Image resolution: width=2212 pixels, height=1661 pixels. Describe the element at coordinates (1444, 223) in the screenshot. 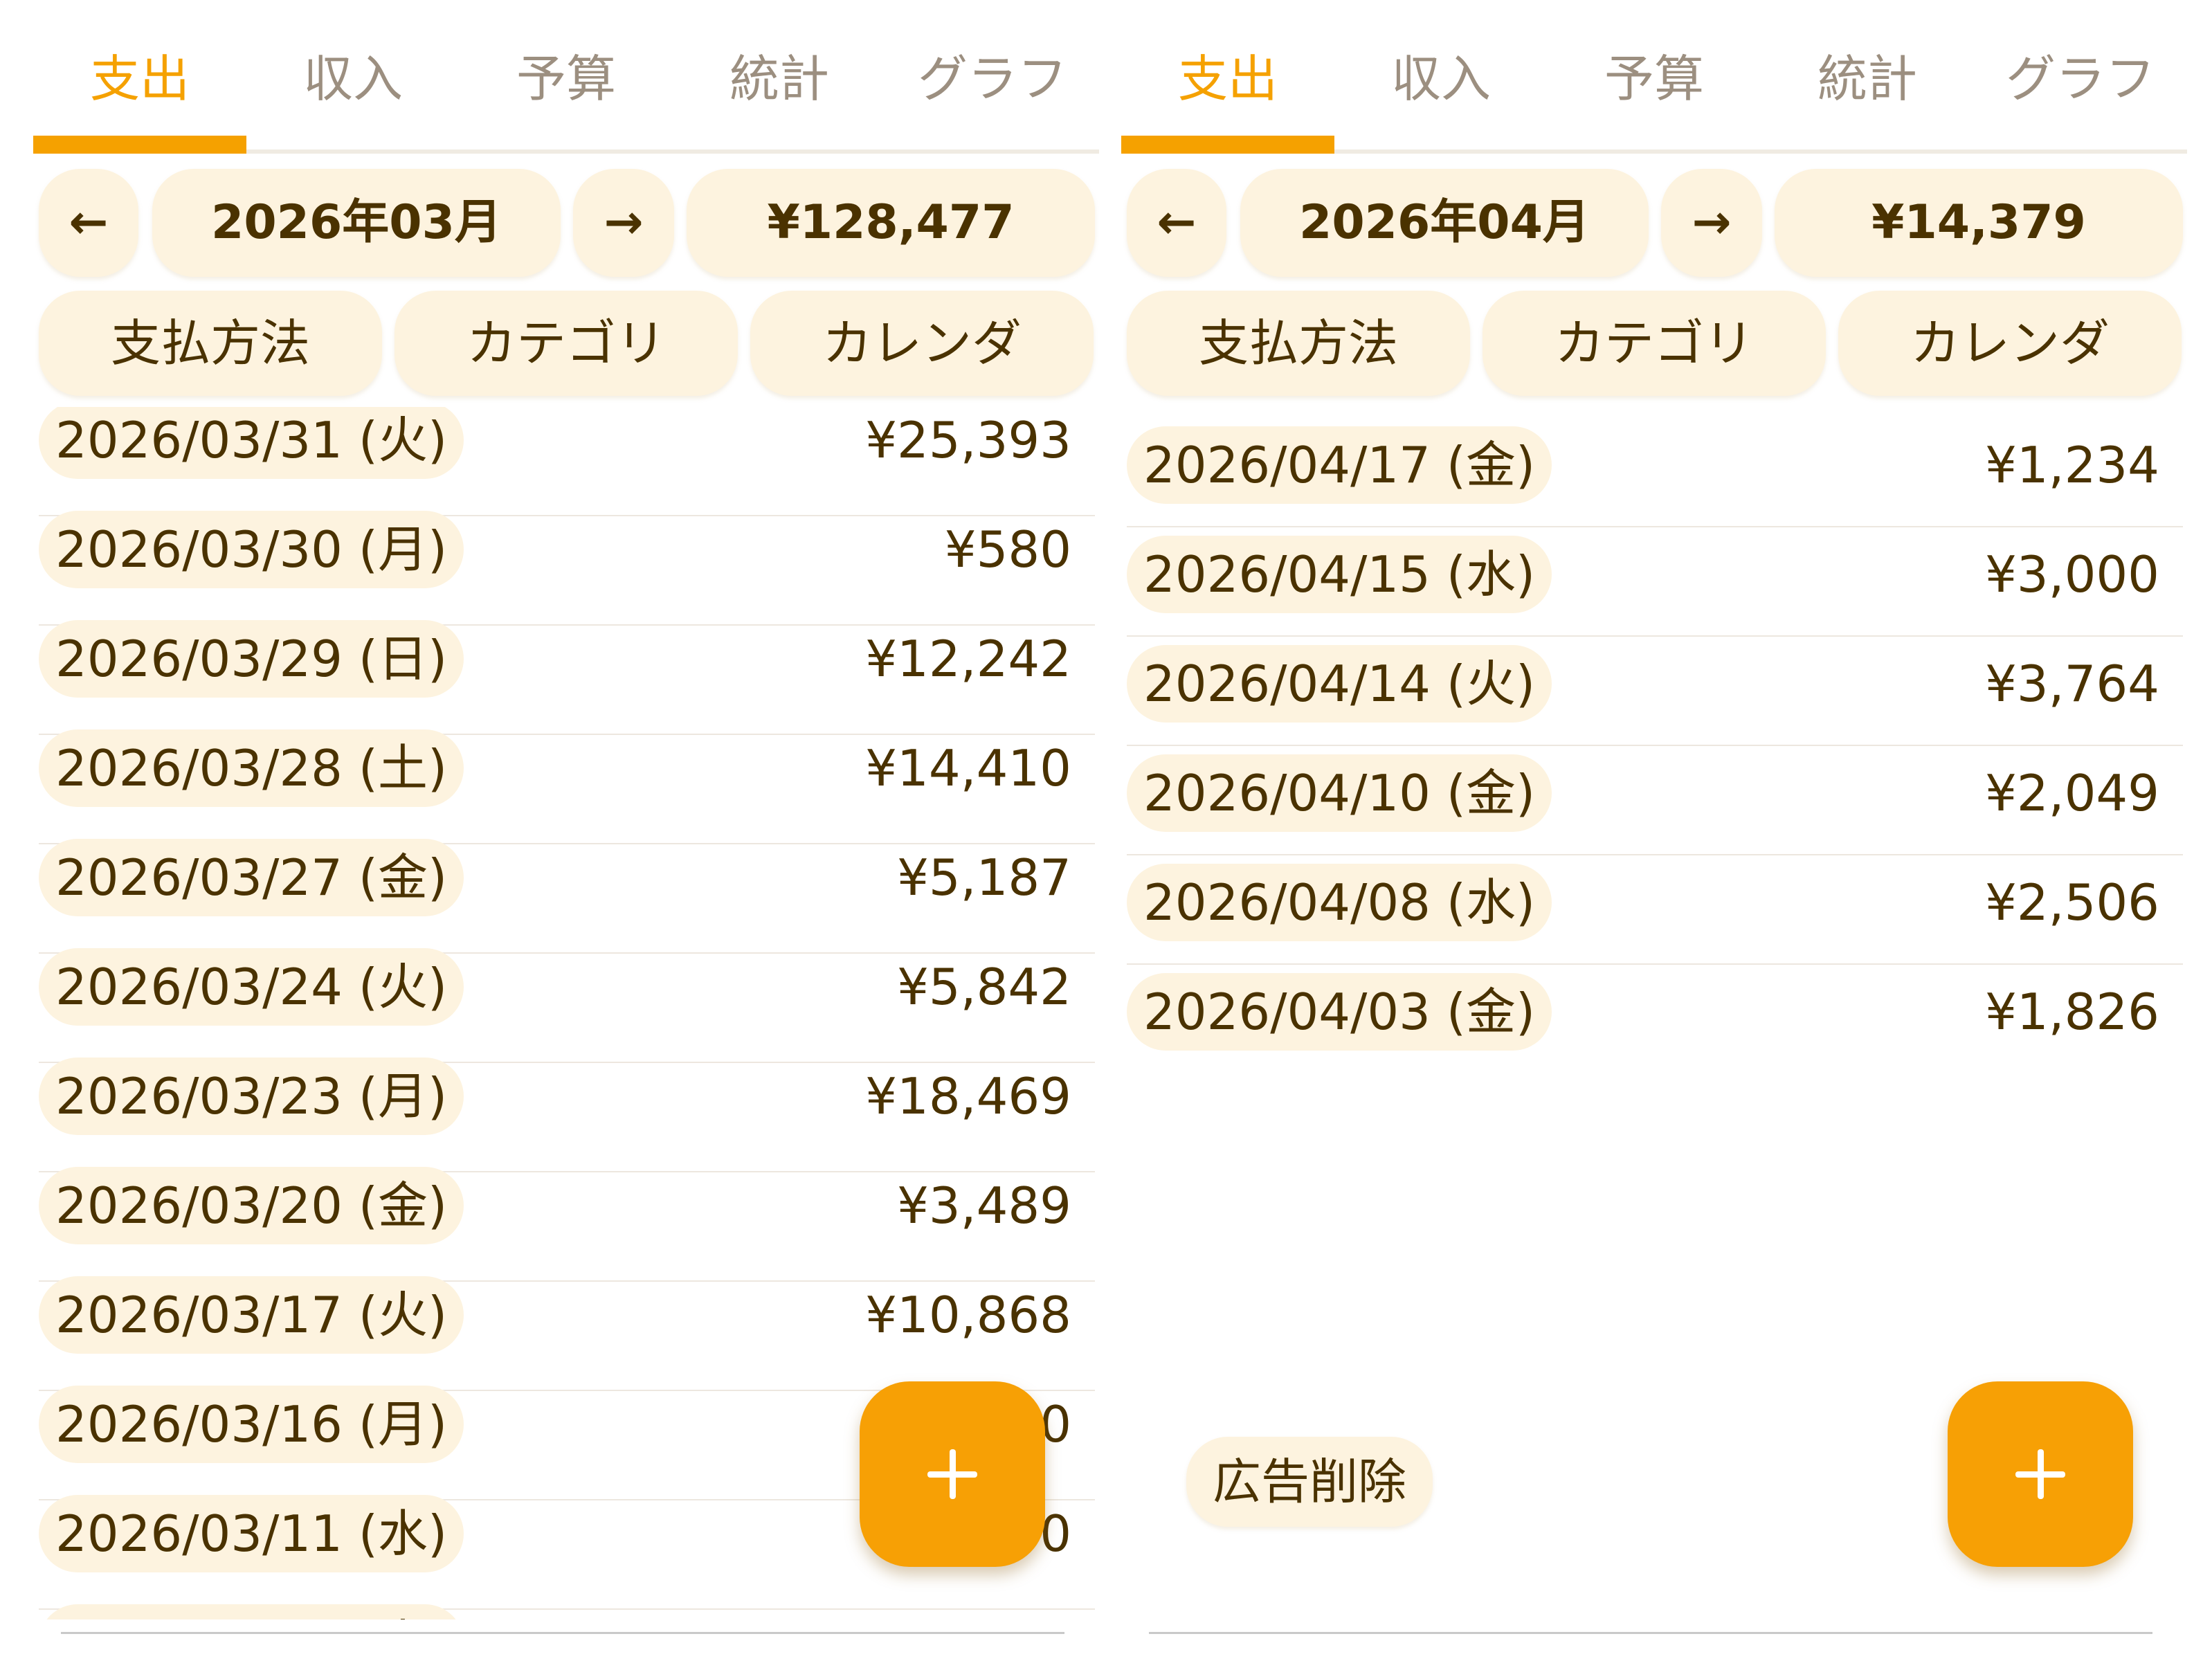

I see `month-label: 2026年04月` at that location.